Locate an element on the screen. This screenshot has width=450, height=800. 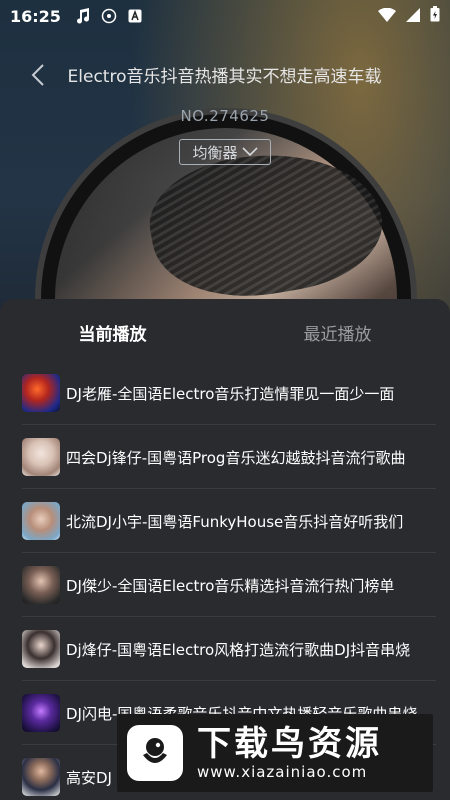
signal-icon is located at coordinates (413, 16).